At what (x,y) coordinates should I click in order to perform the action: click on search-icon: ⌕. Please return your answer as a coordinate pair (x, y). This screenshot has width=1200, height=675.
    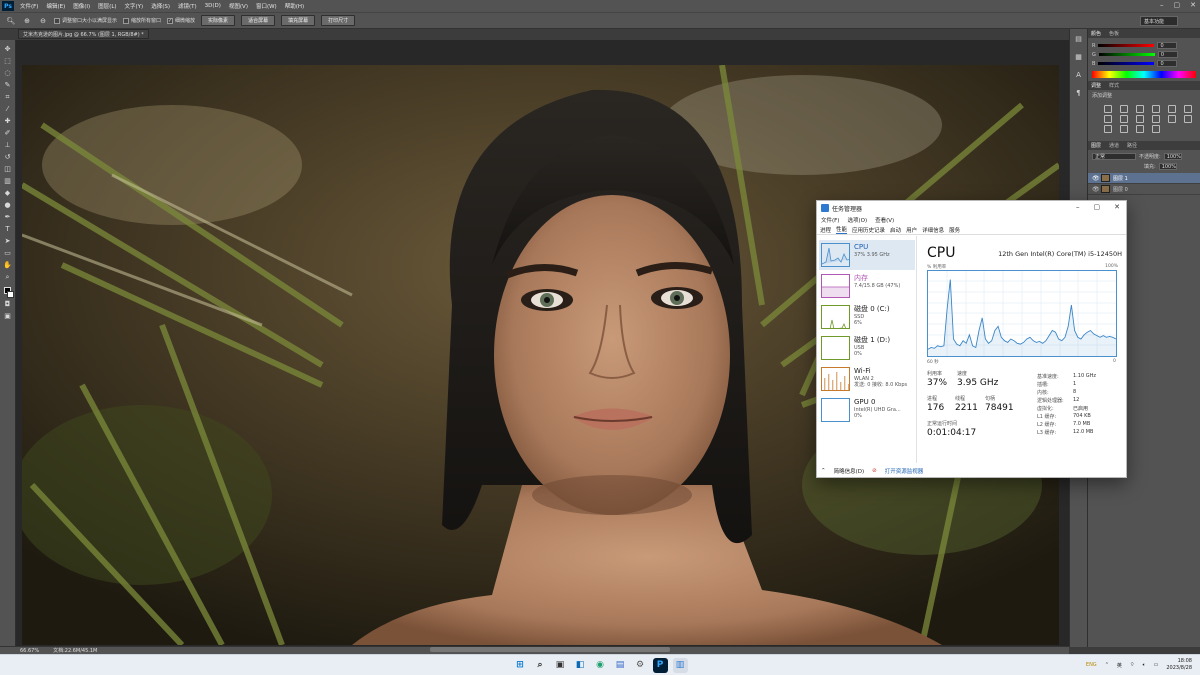
    Looking at the image, I should click on (540, 665).